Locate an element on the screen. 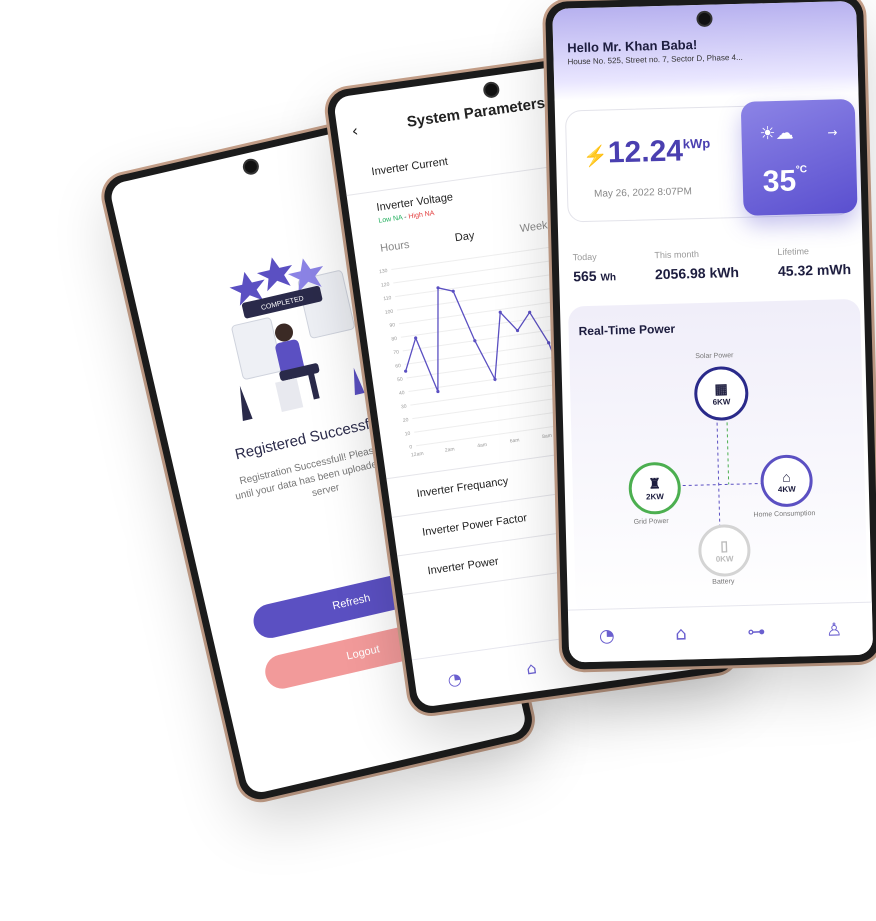  low-label: Low NA is located at coordinates (390, 219).